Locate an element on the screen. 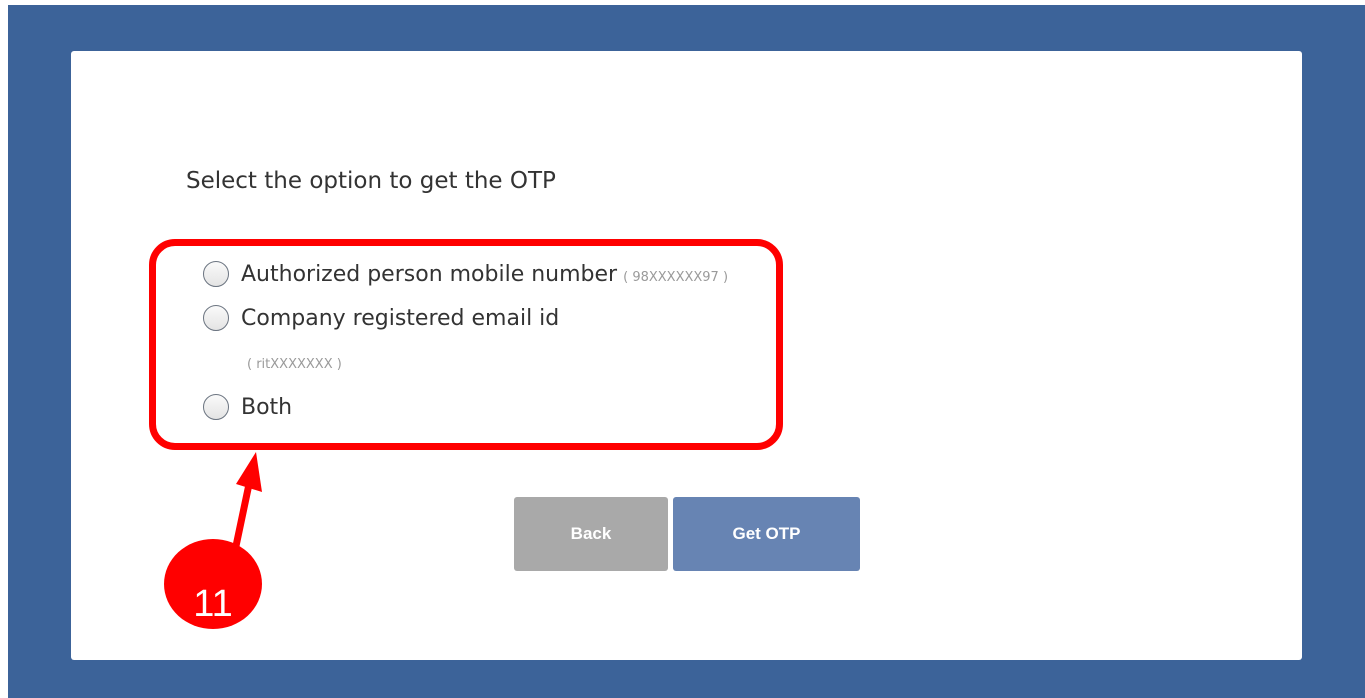  step-number-badge: 11 is located at coordinates (213, 584).